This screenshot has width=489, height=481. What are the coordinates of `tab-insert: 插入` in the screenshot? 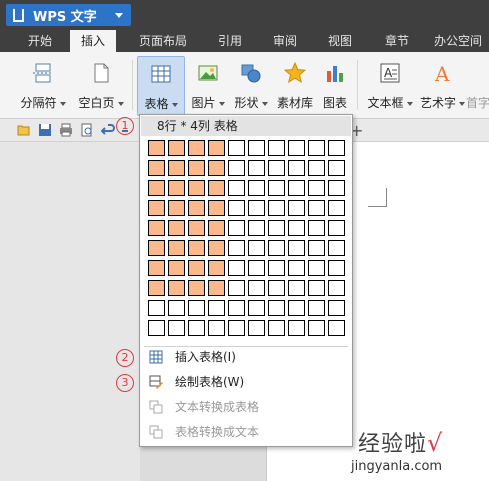 It's located at (93, 41).